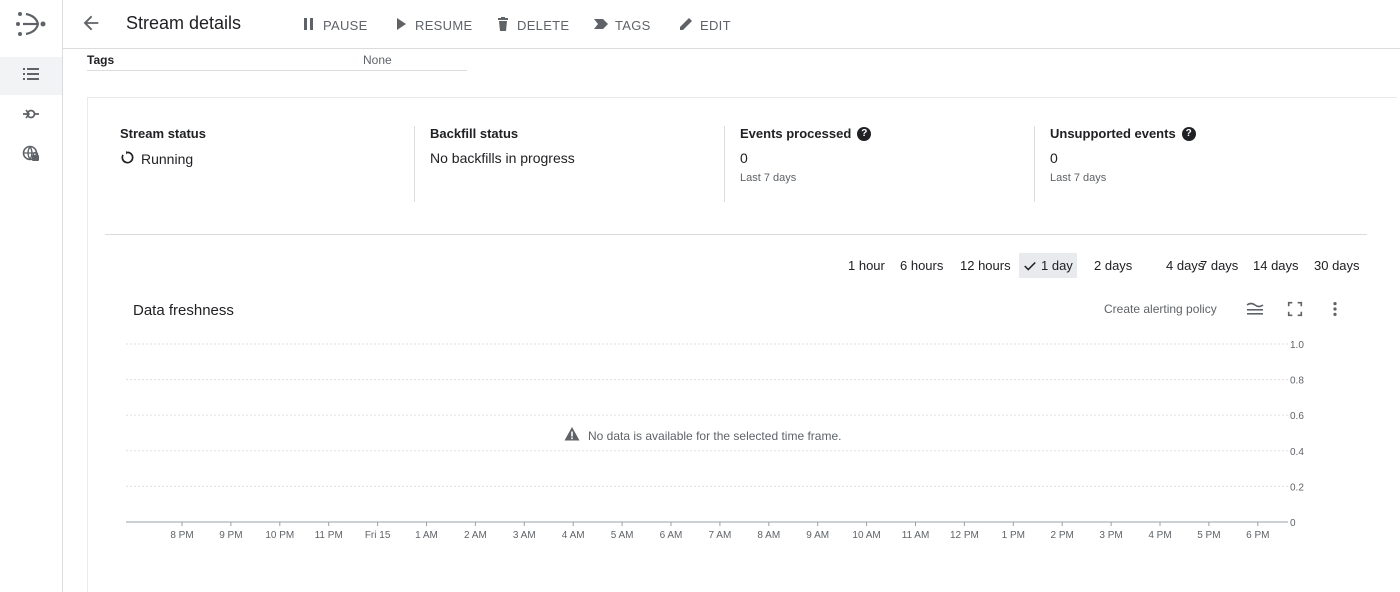 This screenshot has height=592, width=1400. Describe the element at coordinates (601, 25) in the screenshot. I see `label-icon` at that location.